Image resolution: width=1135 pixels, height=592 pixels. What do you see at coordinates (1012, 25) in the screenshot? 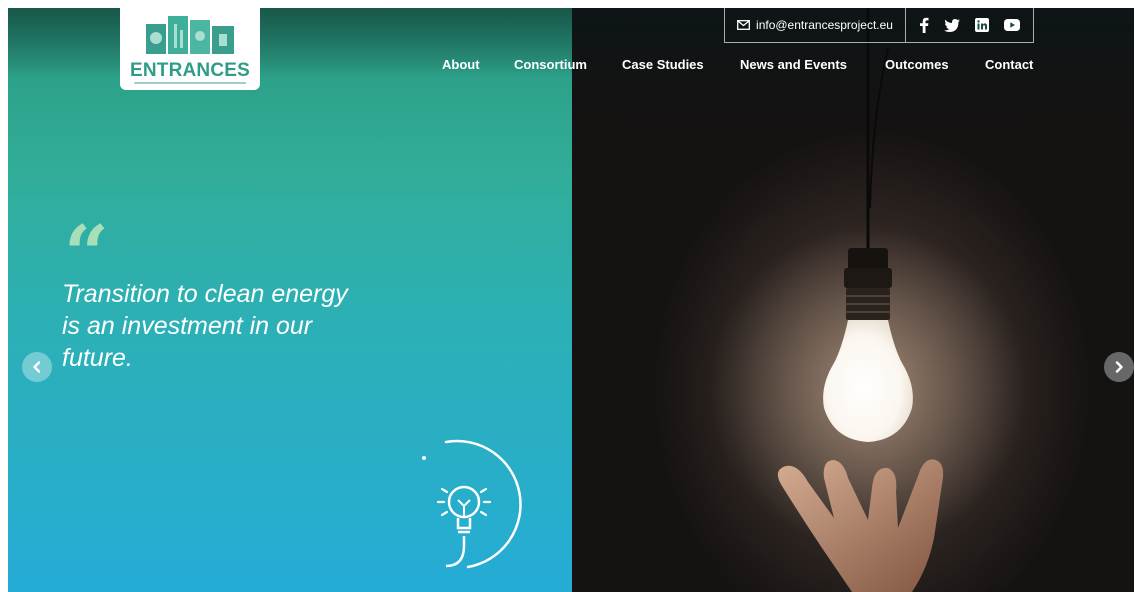
I see `youtube-icon` at bounding box center [1012, 25].